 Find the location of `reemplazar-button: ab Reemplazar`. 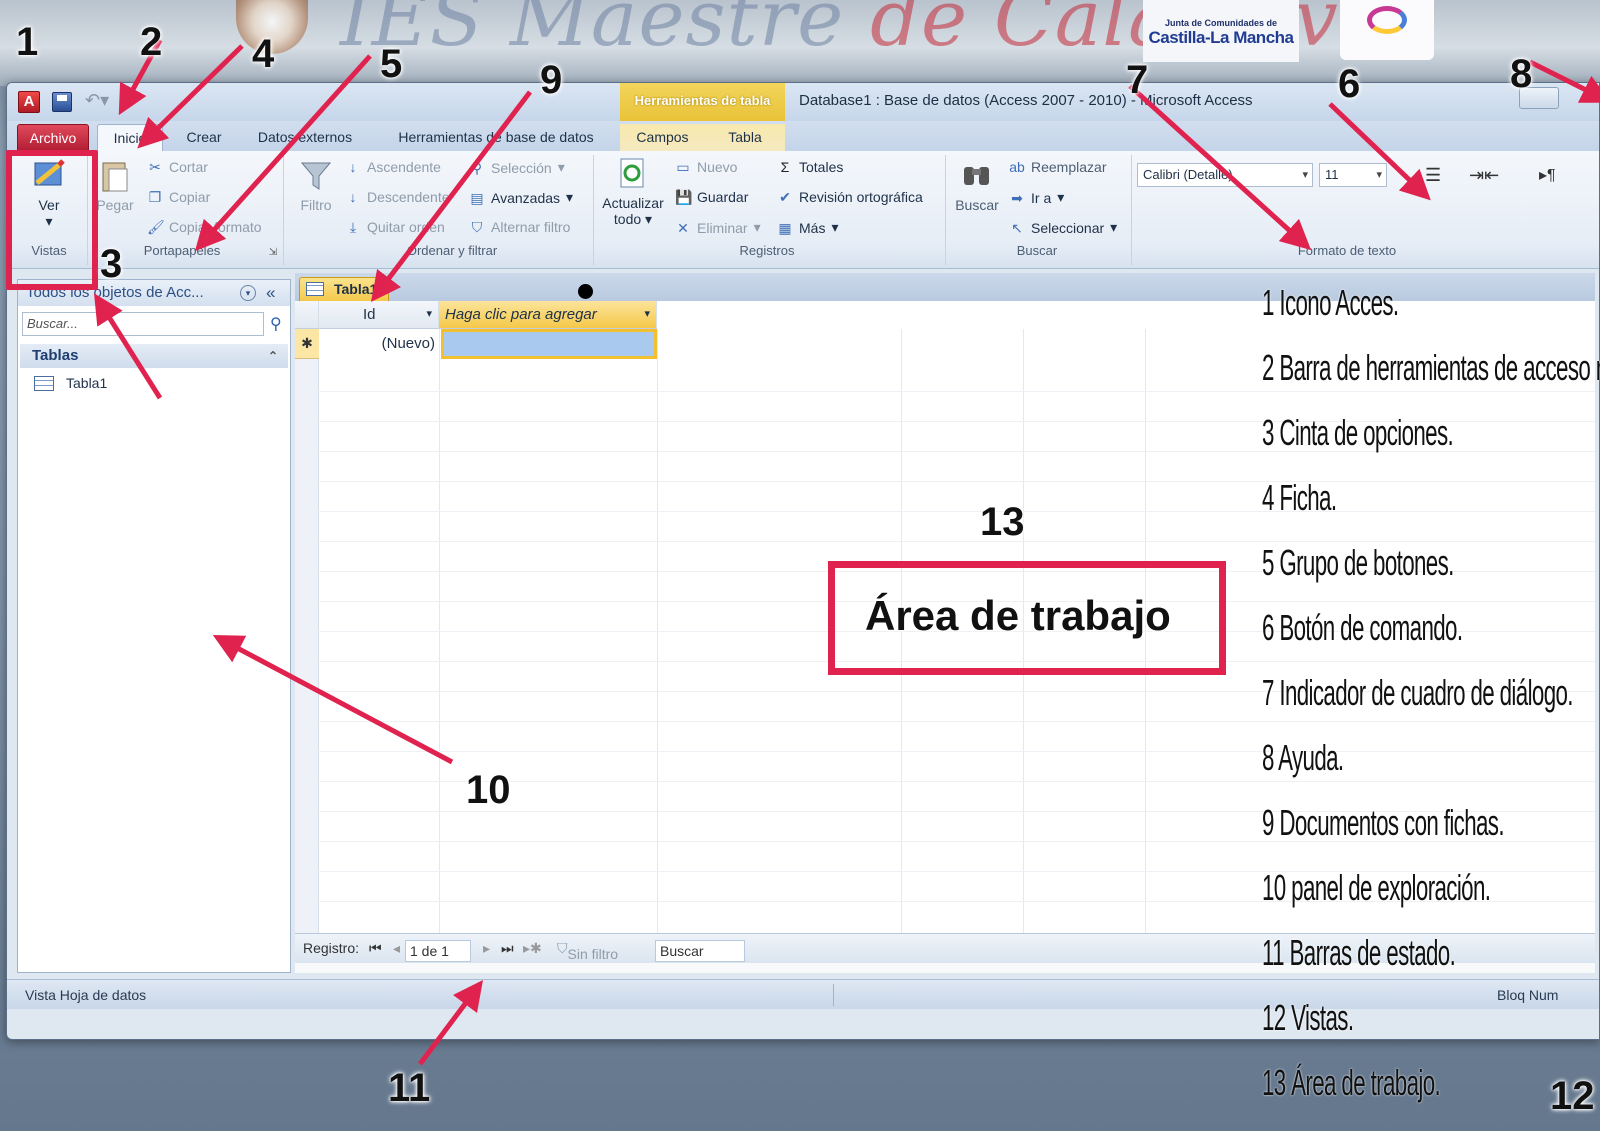

reemplazar-button: ab Reemplazar is located at coordinates (1057, 167).